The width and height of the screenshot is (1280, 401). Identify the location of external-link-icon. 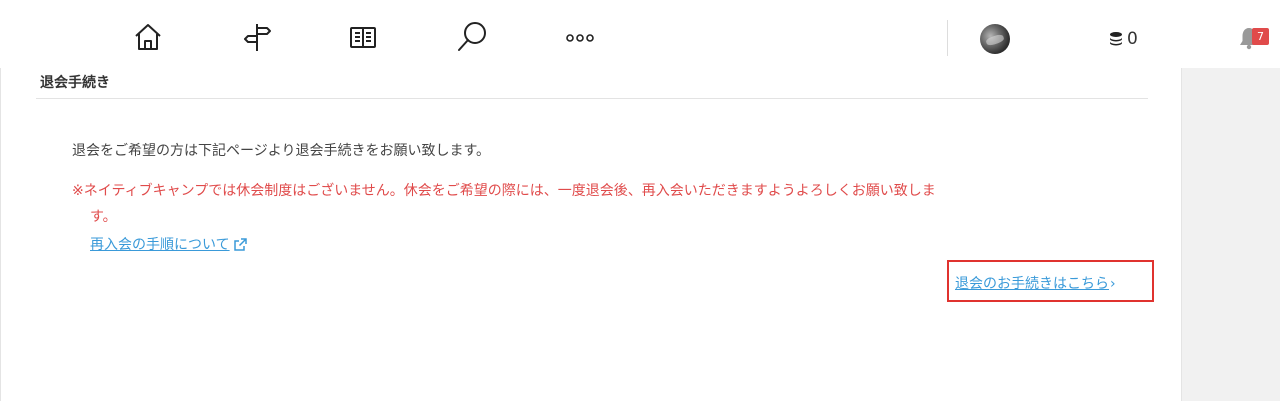
(240, 244).